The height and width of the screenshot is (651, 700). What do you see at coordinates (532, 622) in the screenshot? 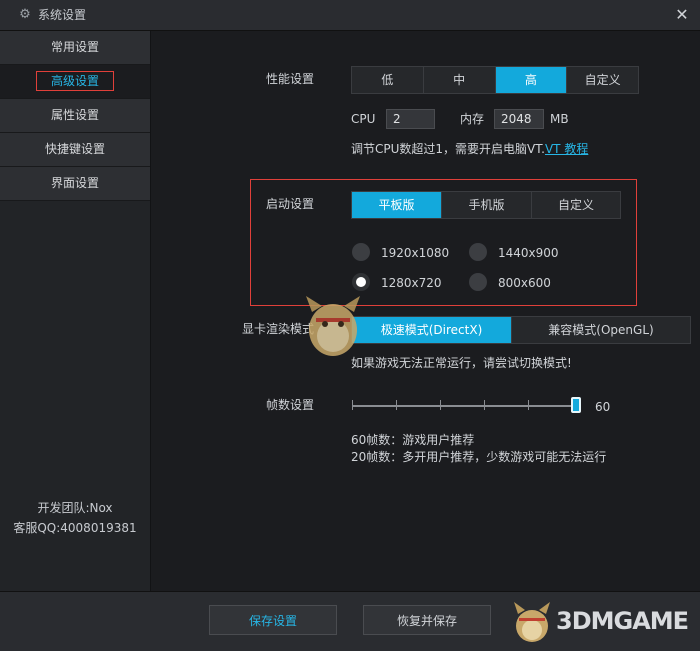
I see `watermark-logo-icon` at bounding box center [532, 622].